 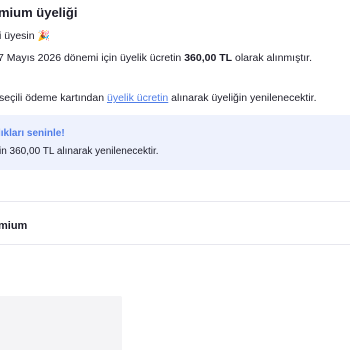 I want to click on party-popper-icon: 🎉, so click(x=43, y=36).